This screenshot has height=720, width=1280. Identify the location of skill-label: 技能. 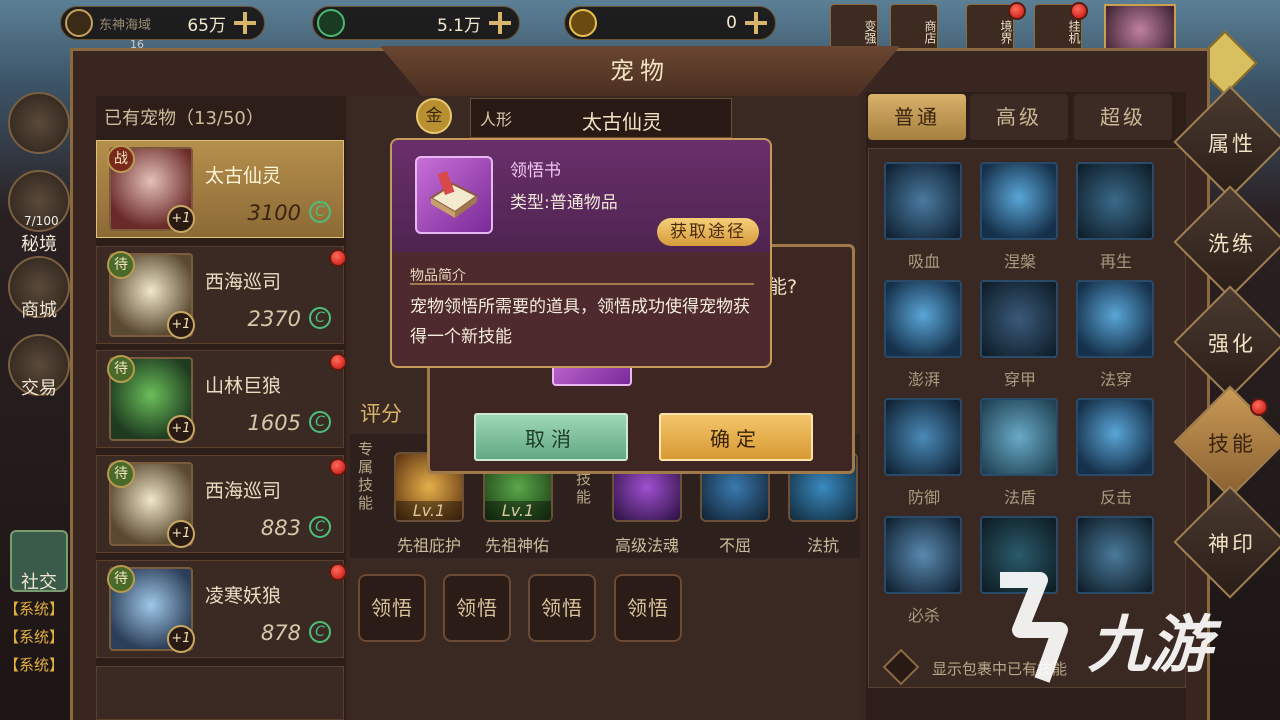
(584, 488).